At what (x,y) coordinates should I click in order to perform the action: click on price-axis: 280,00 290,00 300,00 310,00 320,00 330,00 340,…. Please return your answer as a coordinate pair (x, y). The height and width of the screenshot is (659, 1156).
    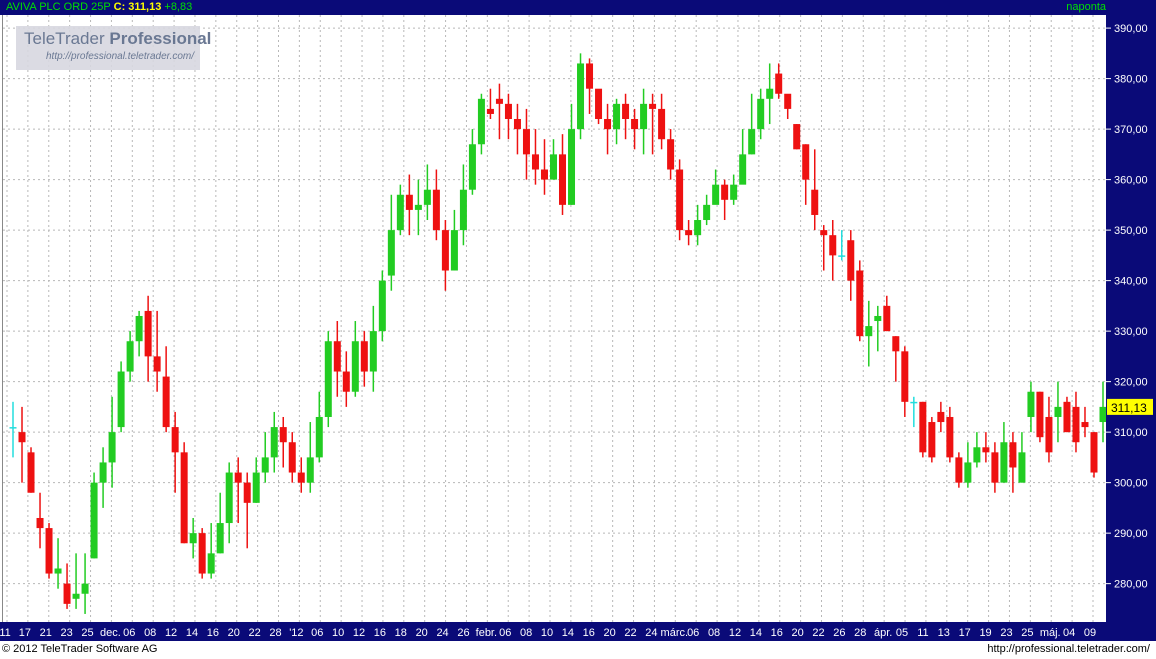
    Looking at the image, I should click on (1131, 318).